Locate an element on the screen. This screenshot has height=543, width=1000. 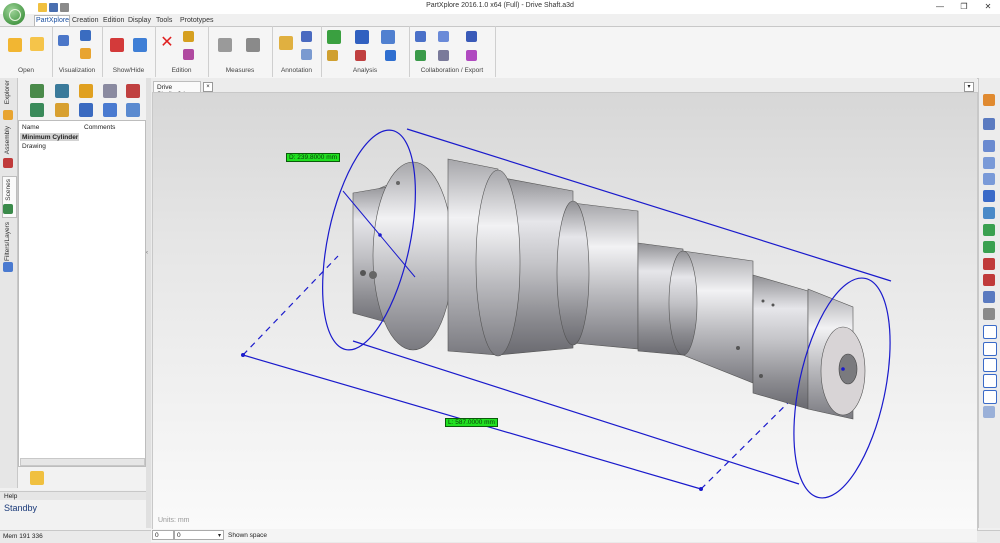
print-quick-icon is located at coordinates (64, 7).